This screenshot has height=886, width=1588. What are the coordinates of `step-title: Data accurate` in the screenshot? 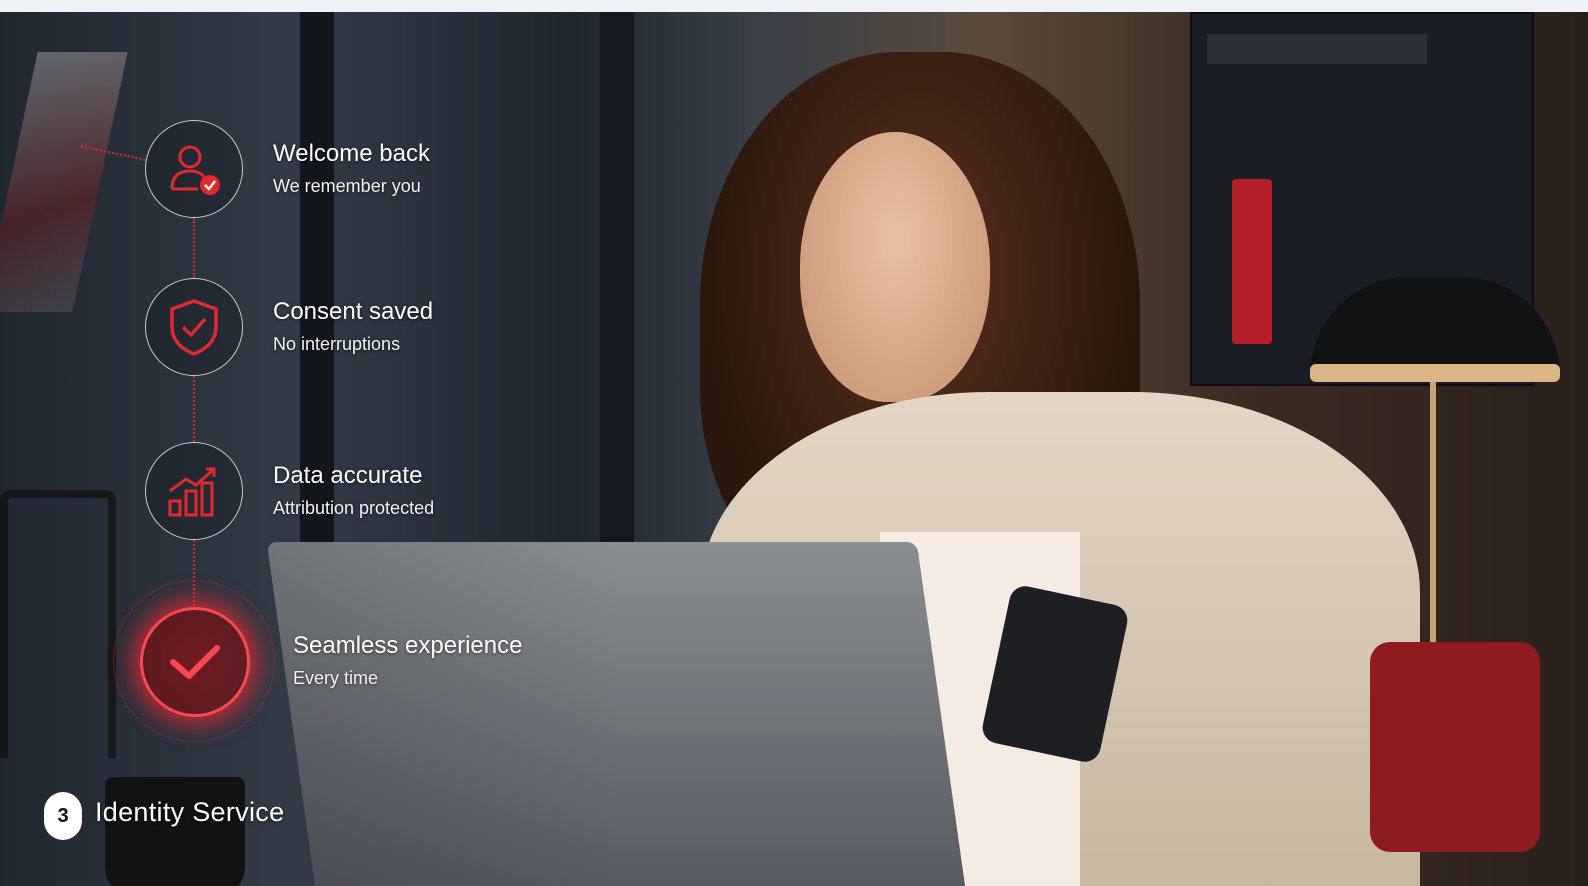 It's located at (348, 475).